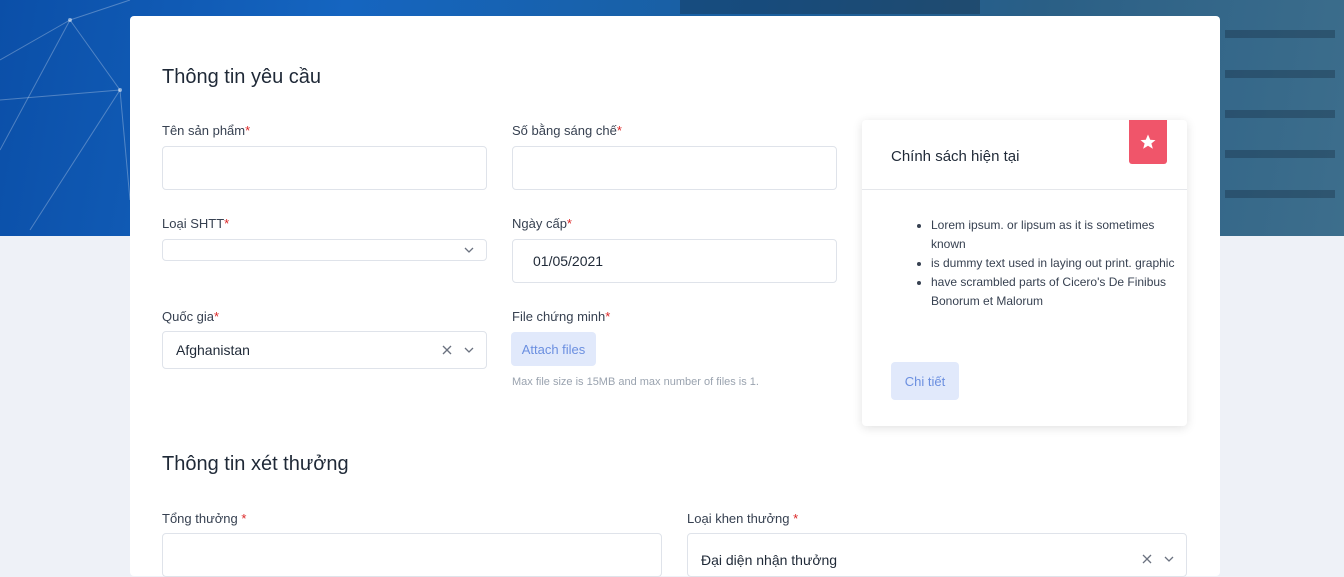 The height and width of the screenshot is (577, 1344). Describe the element at coordinates (196, 223) in the screenshot. I see `ip-type-label: Loại SHTT*` at that location.